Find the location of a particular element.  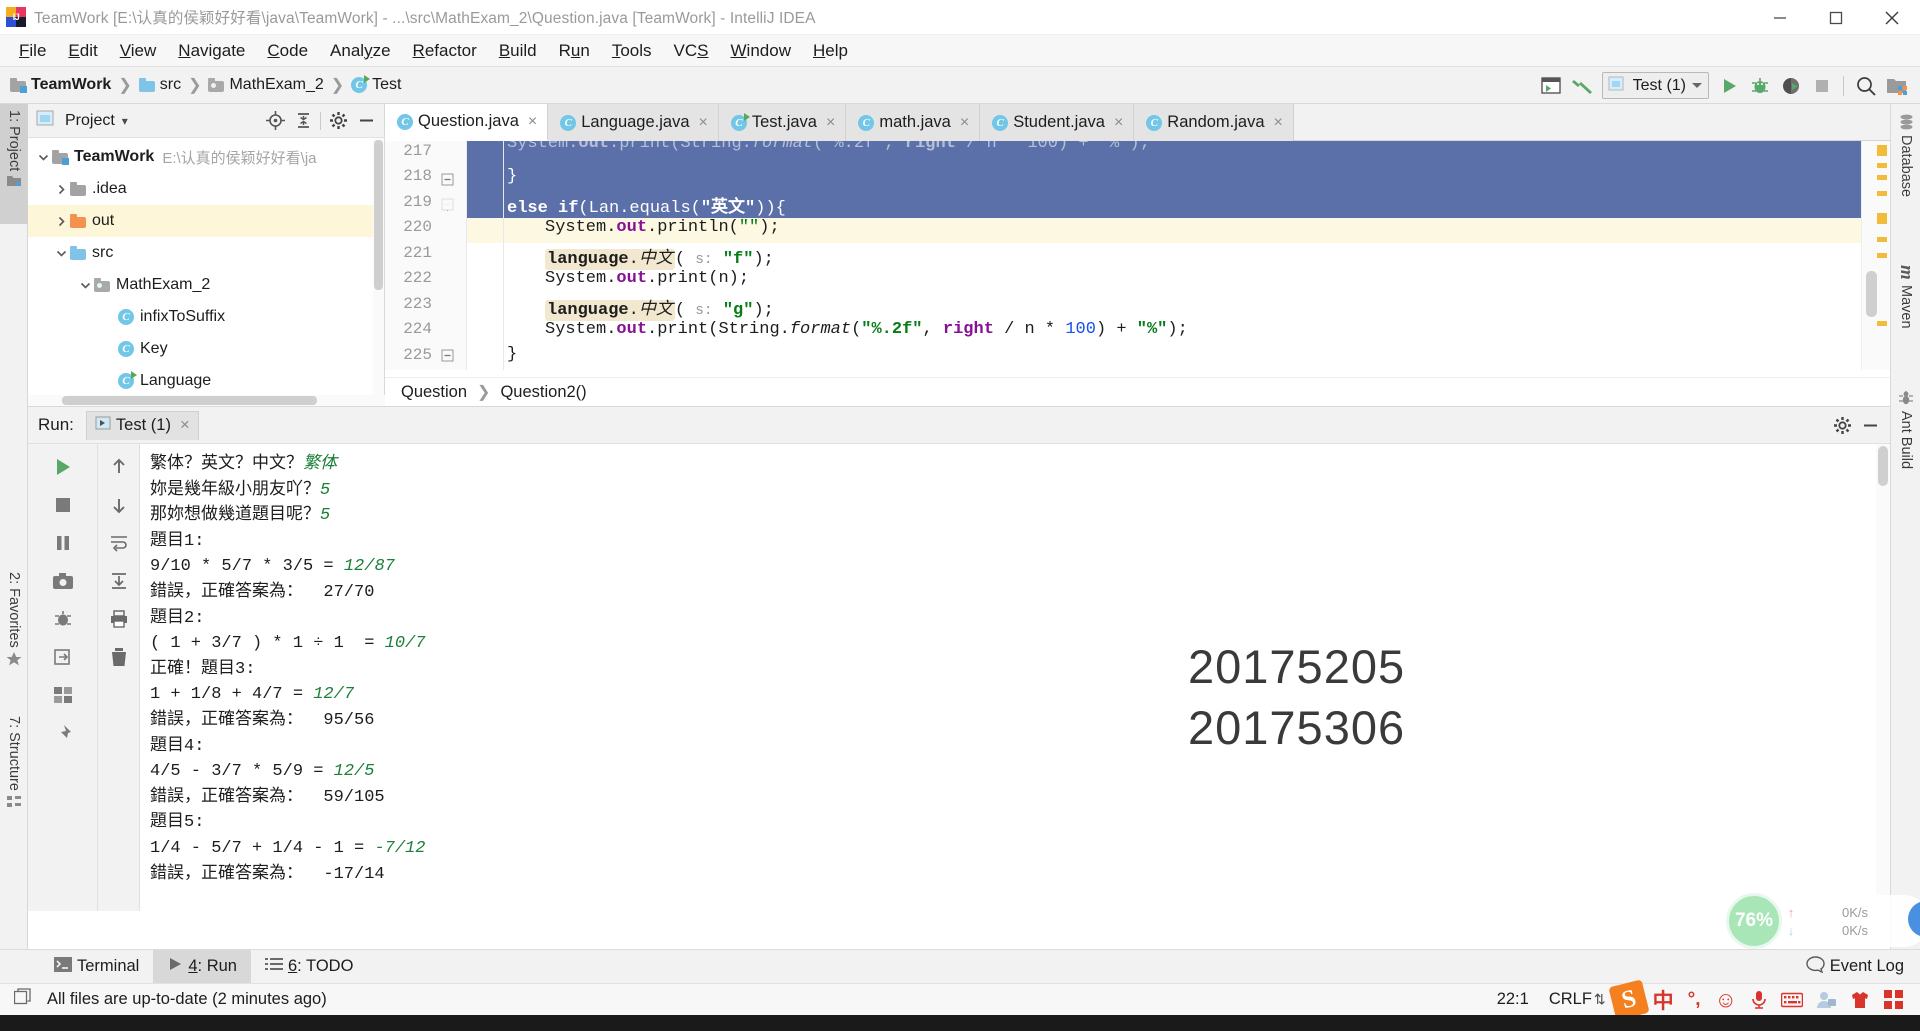

tab-student-java: C Student.java × is located at coordinates (1057, 122).